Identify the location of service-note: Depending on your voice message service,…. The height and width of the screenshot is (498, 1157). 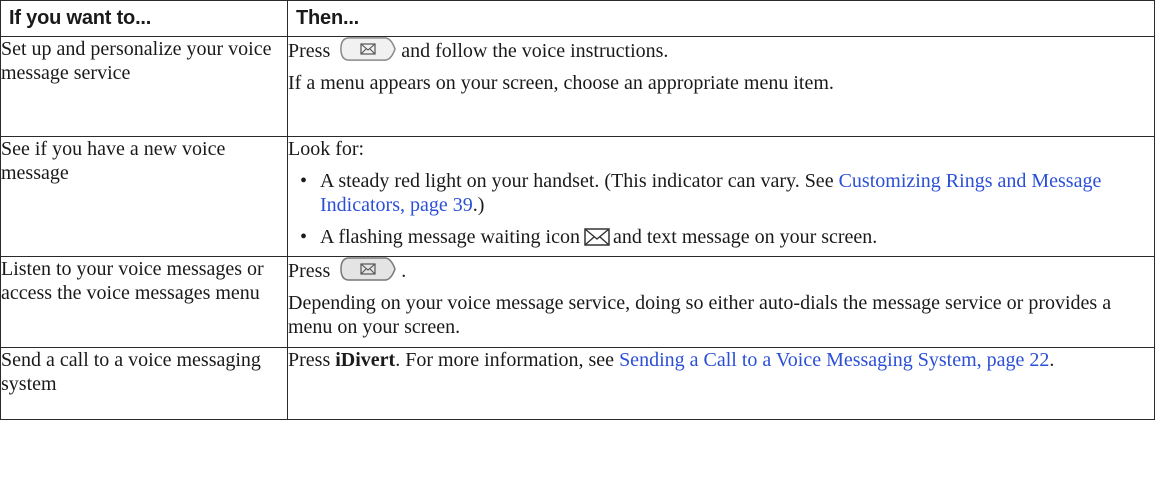
(700, 315).